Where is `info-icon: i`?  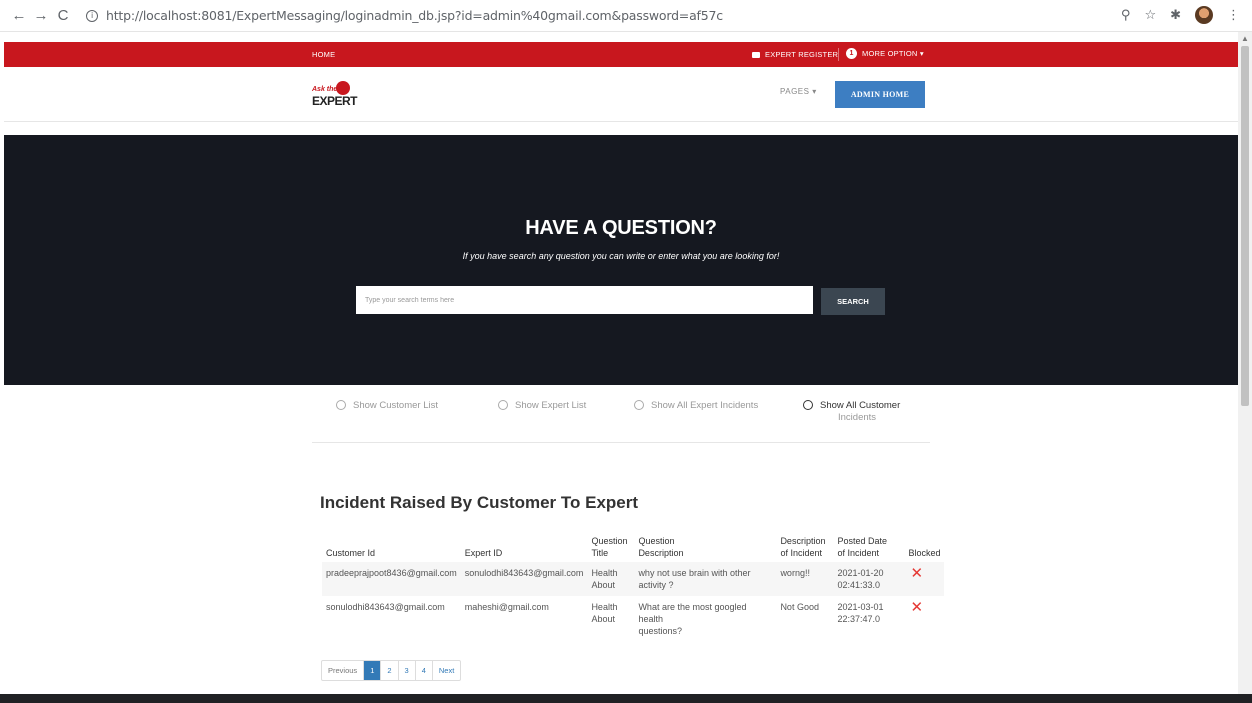
info-icon: i is located at coordinates (92, 15).